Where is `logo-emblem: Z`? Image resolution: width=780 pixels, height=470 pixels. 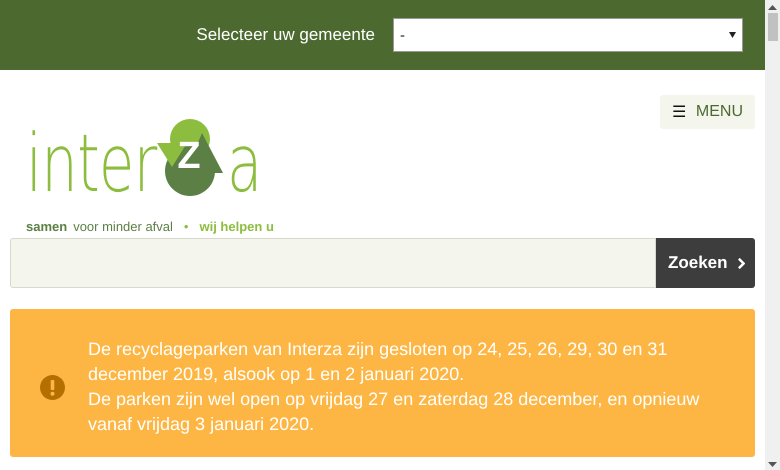 logo-emblem: Z is located at coordinates (190, 157).